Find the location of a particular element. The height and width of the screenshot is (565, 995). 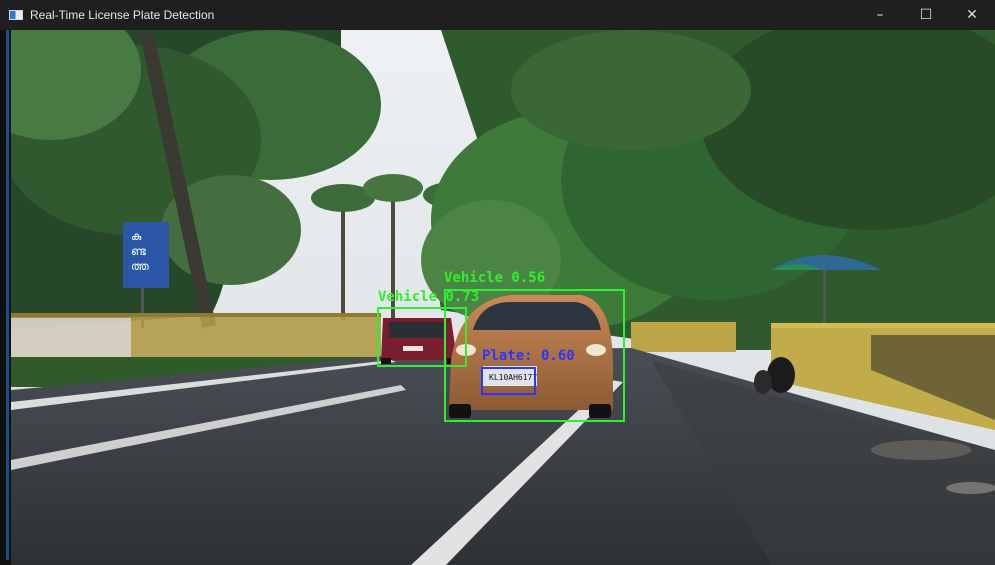

window-controls: – ☐ ✕ is located at coordinates (926, 15).